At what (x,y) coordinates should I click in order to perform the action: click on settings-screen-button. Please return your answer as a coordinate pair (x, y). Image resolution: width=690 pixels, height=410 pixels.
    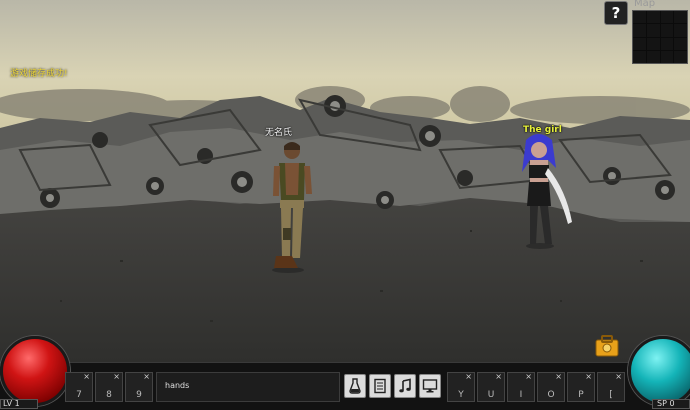
    Looking at the image, I should click on (430, 386).